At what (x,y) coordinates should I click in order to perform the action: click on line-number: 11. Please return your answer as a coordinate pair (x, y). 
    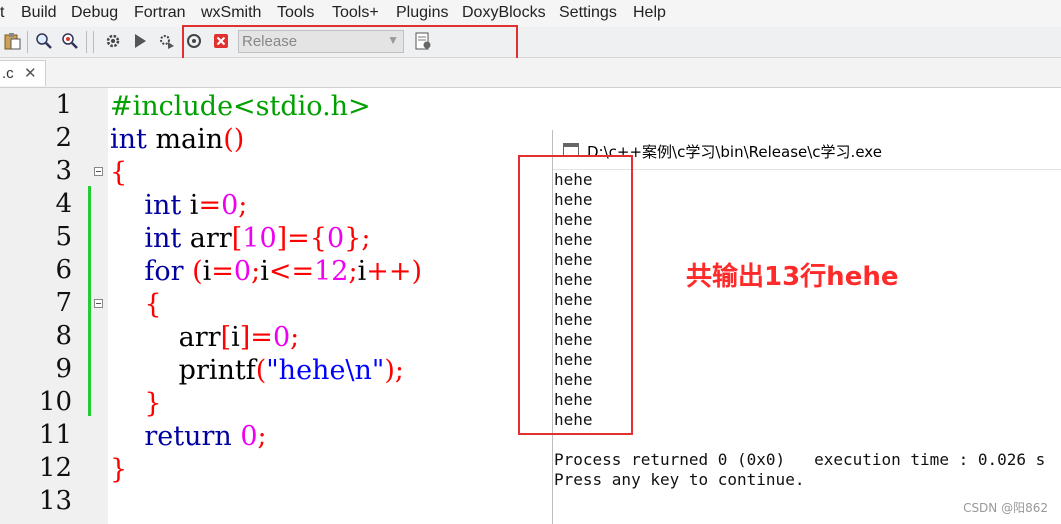
    Looking at the image, I should click on (55, 435).